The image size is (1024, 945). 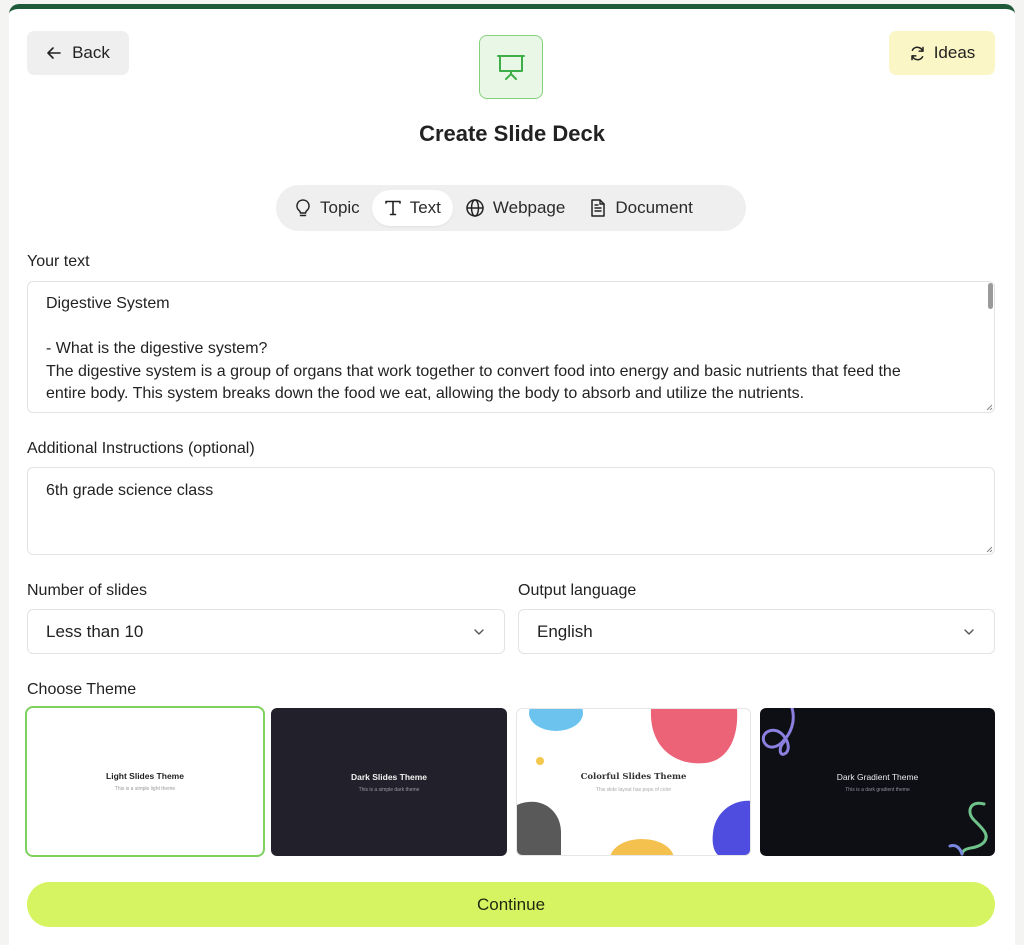 I want to click on slides-count-value: Less than 10, so click(x=95, y=631).